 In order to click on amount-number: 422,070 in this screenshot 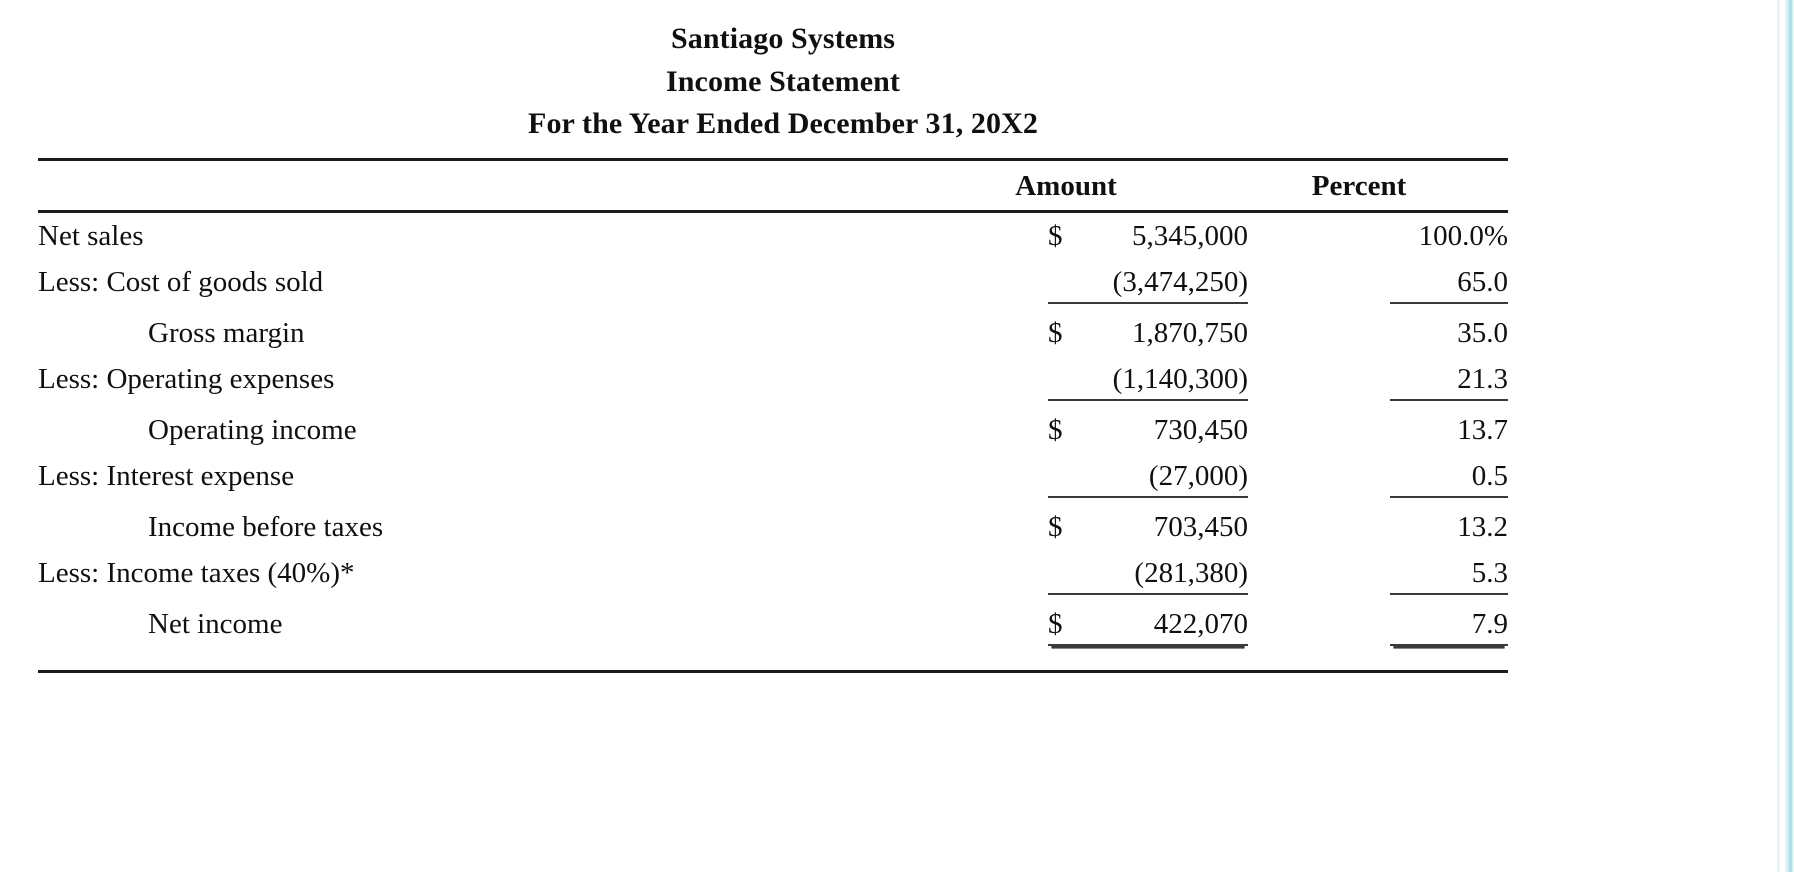, I will do `click(1200, 623)`.